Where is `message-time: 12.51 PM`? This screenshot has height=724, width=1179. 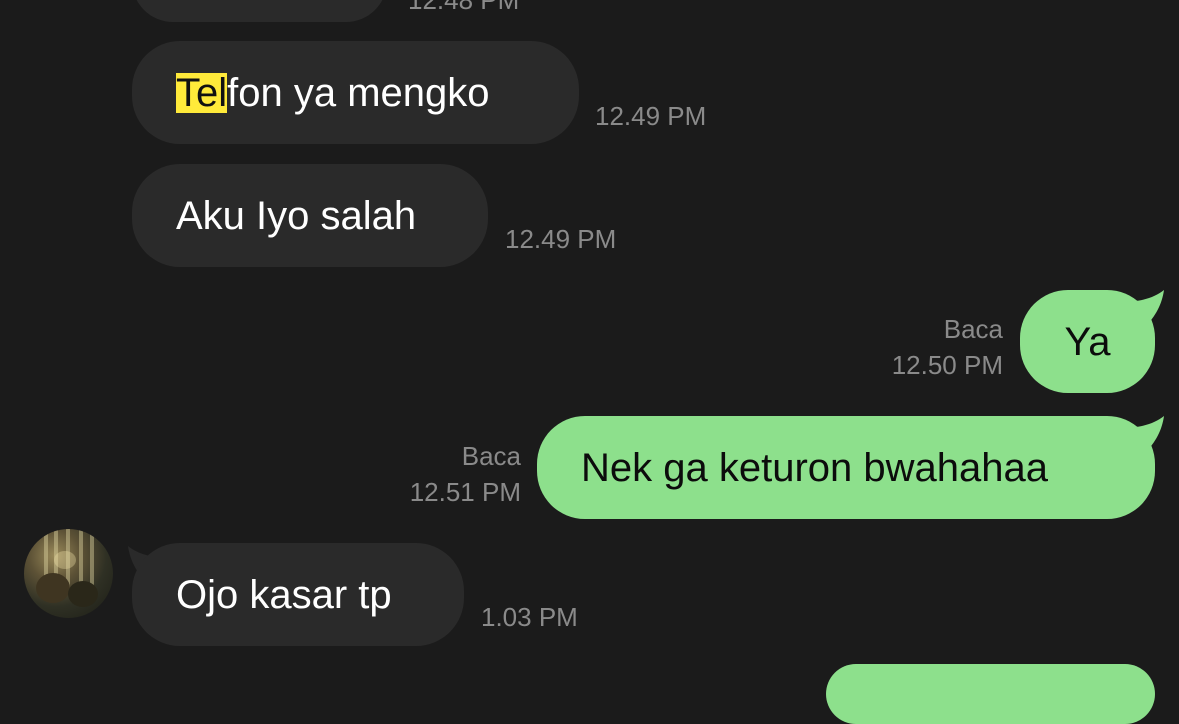 message-time: 12.51 PM is located at coordinates (465, 492).